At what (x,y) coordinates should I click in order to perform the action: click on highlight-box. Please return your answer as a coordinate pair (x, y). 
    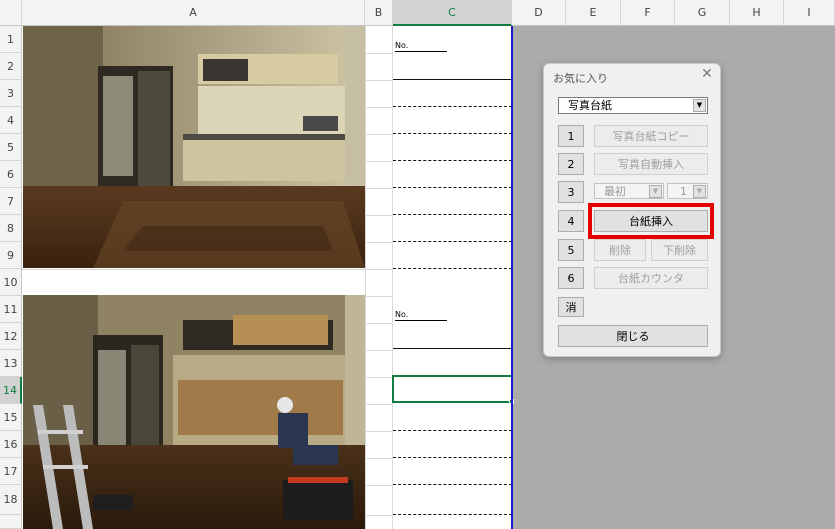
    Looking at the image, I should click on (651, 221).